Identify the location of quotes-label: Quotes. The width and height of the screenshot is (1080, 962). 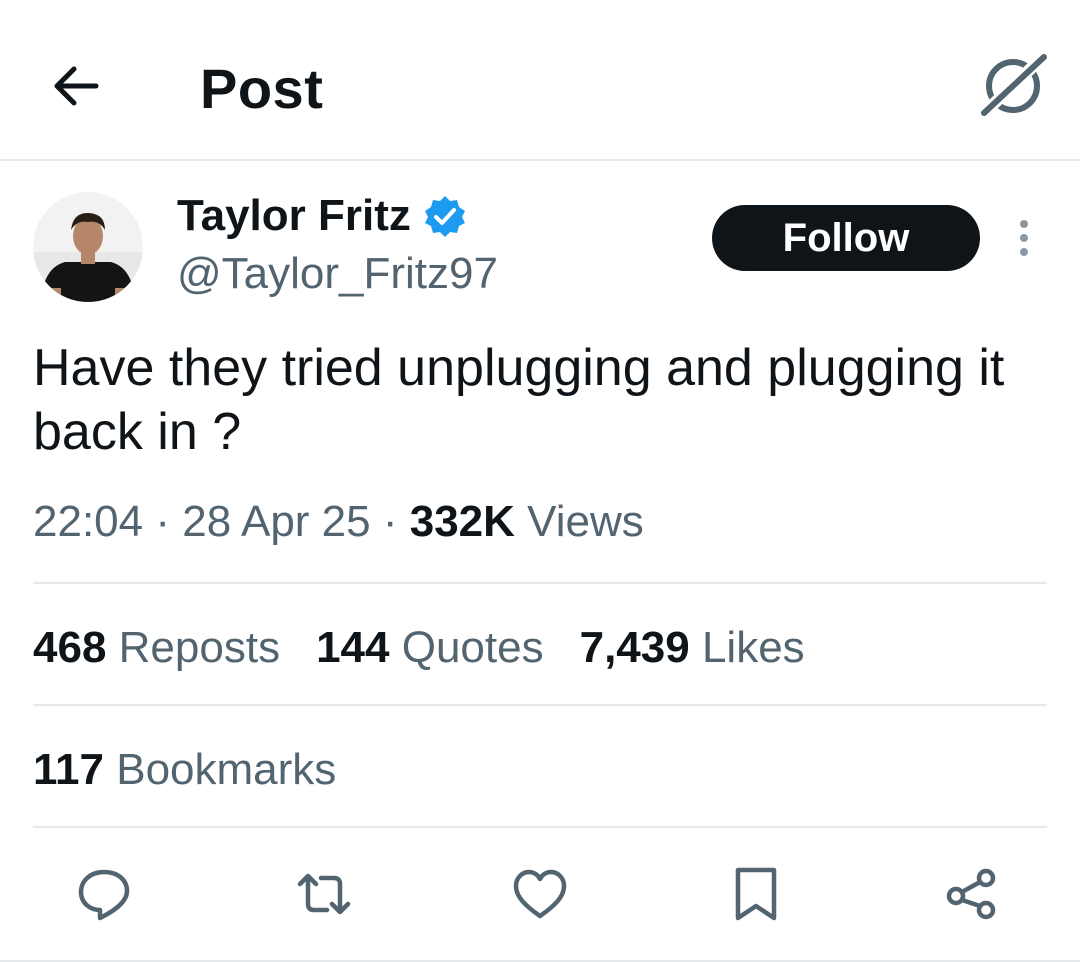
(472, 647).